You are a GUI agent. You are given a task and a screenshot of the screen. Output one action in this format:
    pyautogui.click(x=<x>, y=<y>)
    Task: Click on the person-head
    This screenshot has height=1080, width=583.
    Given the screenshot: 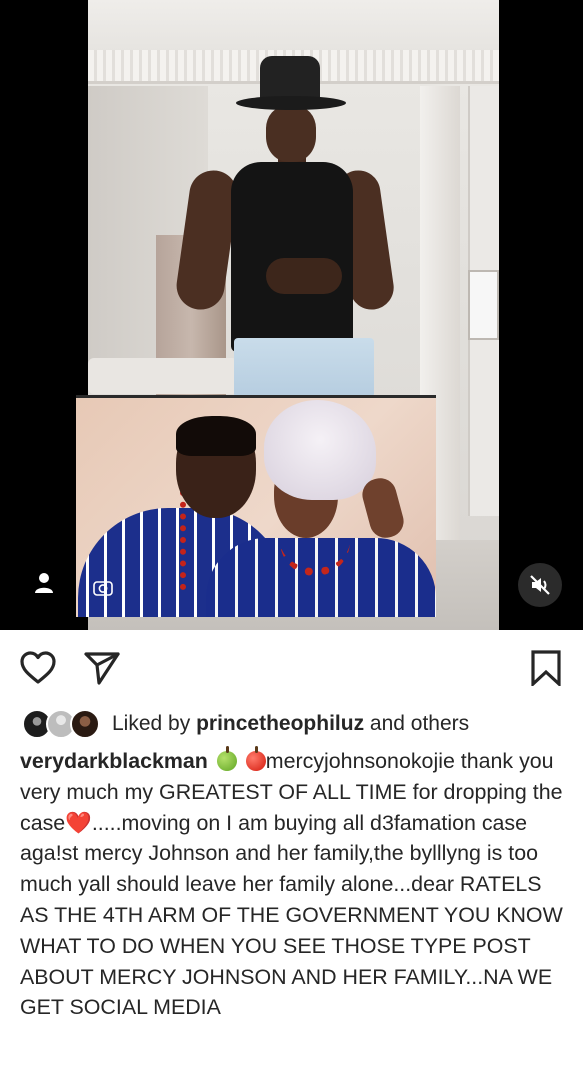 What is the action you would take?
    pyautogui.click(x=291, y=134)
    